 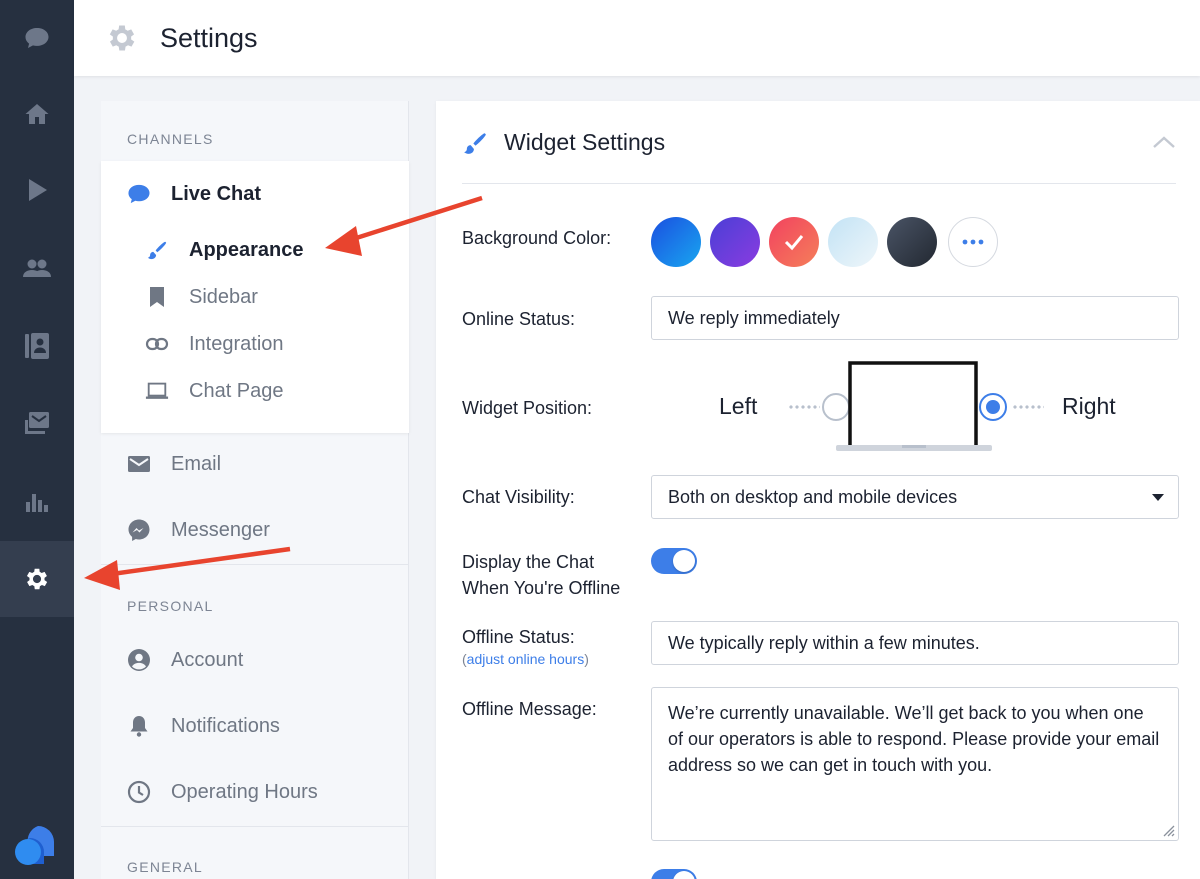 I want to click on rail-contacts, so click(x=37, y=346).